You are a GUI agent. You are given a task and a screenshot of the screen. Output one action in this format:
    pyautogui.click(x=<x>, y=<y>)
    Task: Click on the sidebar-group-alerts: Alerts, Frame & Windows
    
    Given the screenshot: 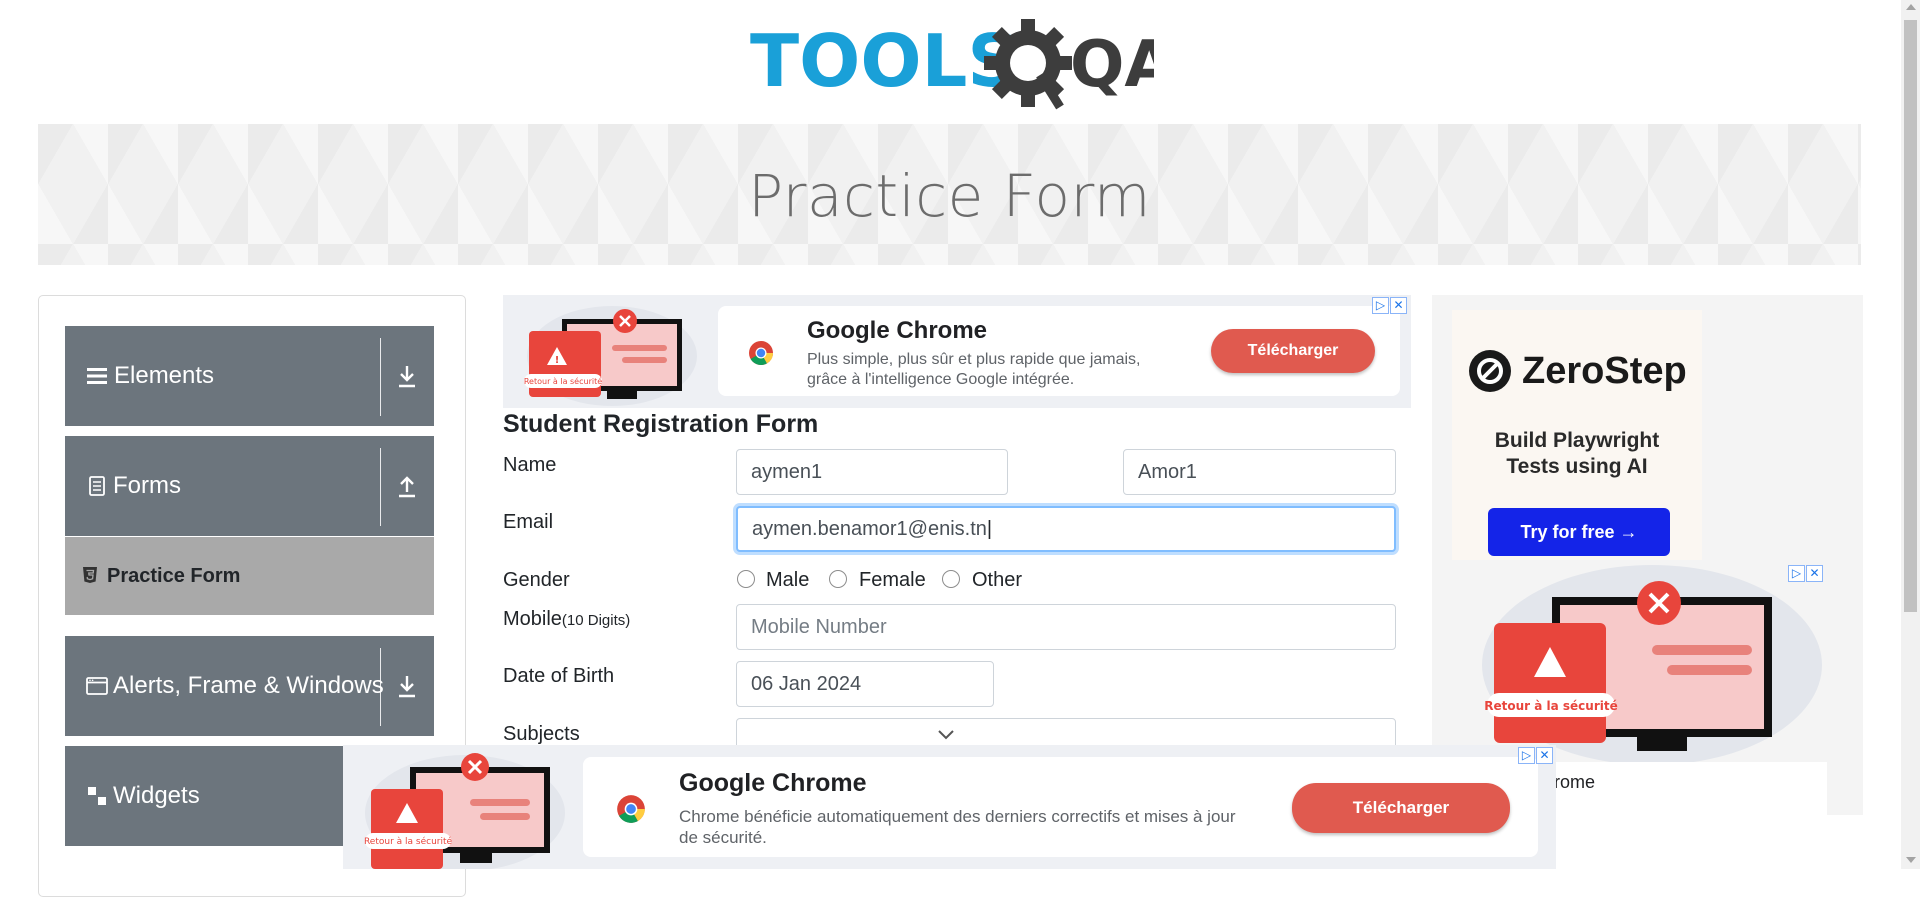 What is the action you would take?
    pyautogui.click(x=249, y=686)
    